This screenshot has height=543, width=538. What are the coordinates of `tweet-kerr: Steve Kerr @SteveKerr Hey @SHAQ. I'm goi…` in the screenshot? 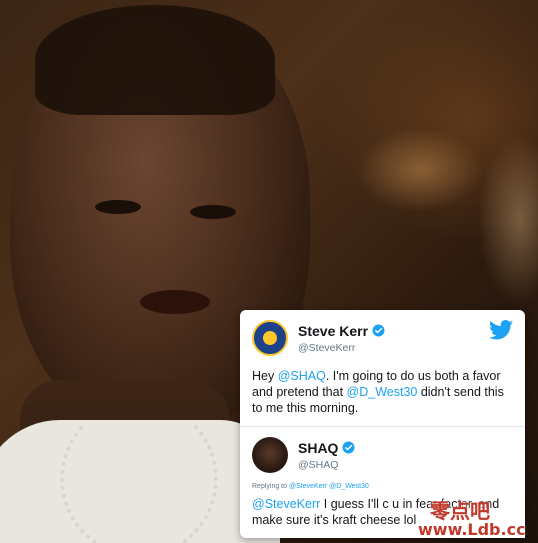 It's located at (382, 368).